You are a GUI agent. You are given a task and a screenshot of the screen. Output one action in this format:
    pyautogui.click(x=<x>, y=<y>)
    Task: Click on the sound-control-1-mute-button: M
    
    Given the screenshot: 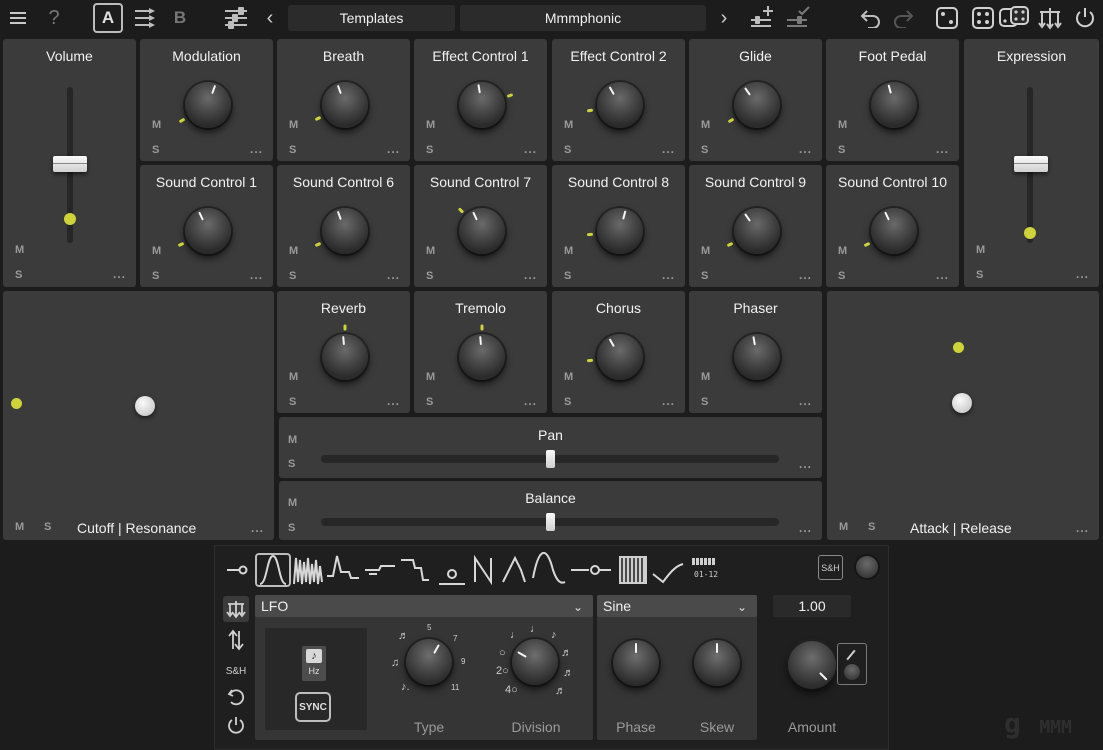 What is the action you would take?
    pyautogui.click(x=156, y=251)
    